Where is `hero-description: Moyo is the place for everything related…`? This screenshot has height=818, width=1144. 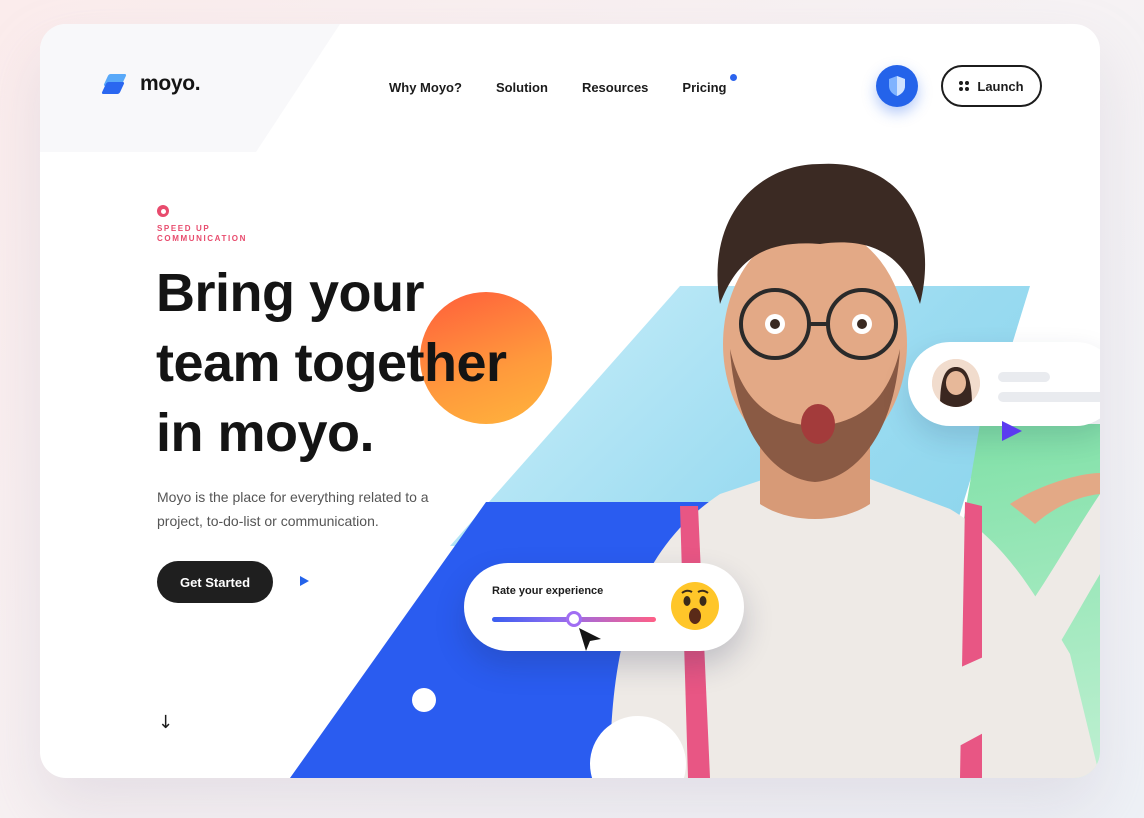 hero-description: Moyo is the place for everything related… is located at coordinates (293, 509).